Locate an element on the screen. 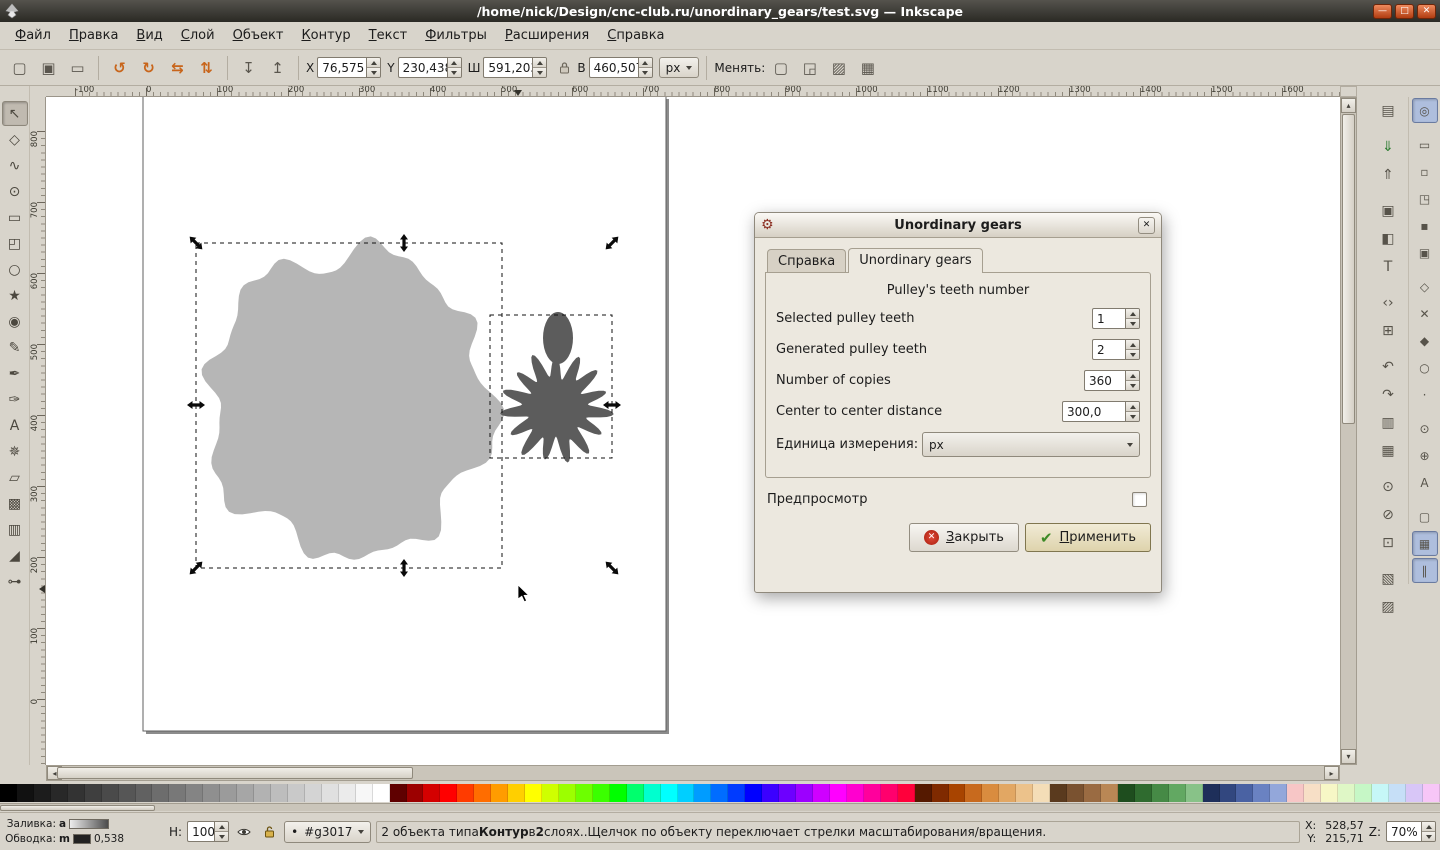  units-dropdown: px is located at coordinates (679, 67).